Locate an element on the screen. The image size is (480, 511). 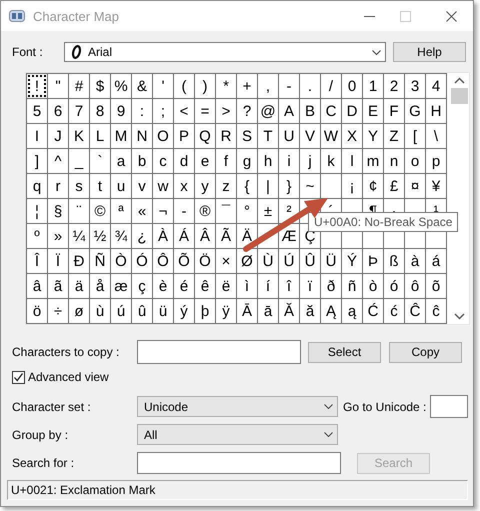
character-cell: y is located at coordinates (205, 186).